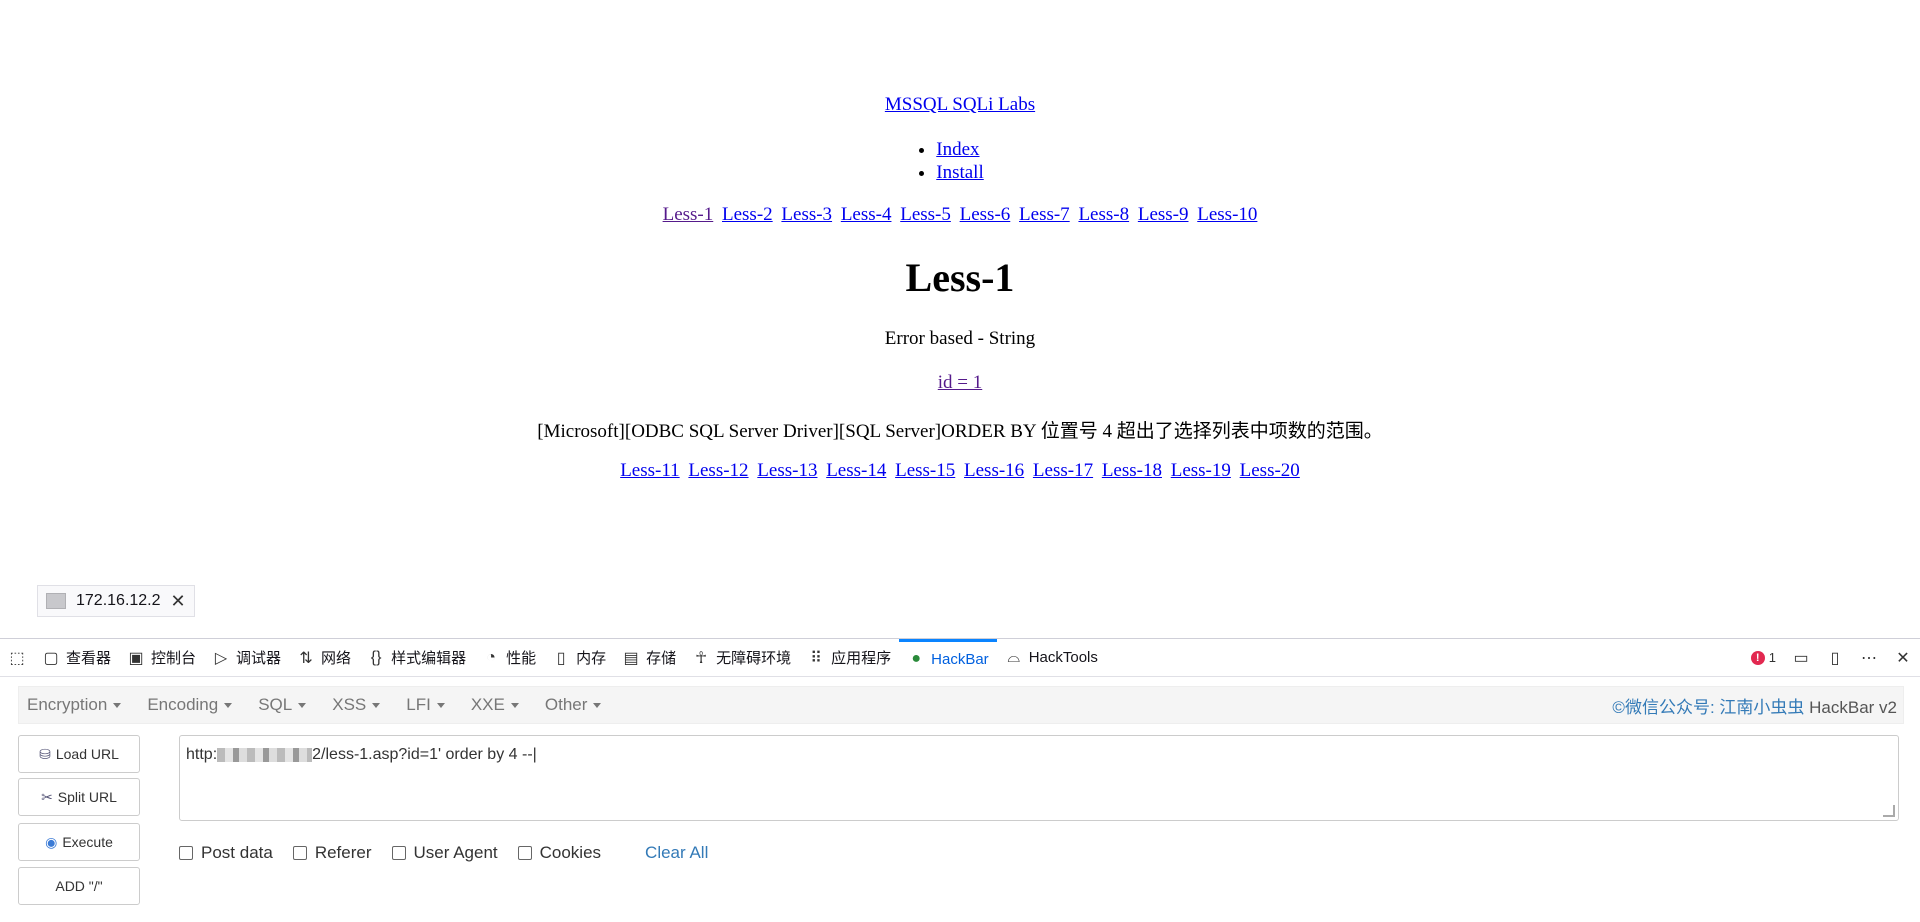 This screenshot has height=922, width=1920. I want to click on lesson-link: Less-14, so click(856, 470).